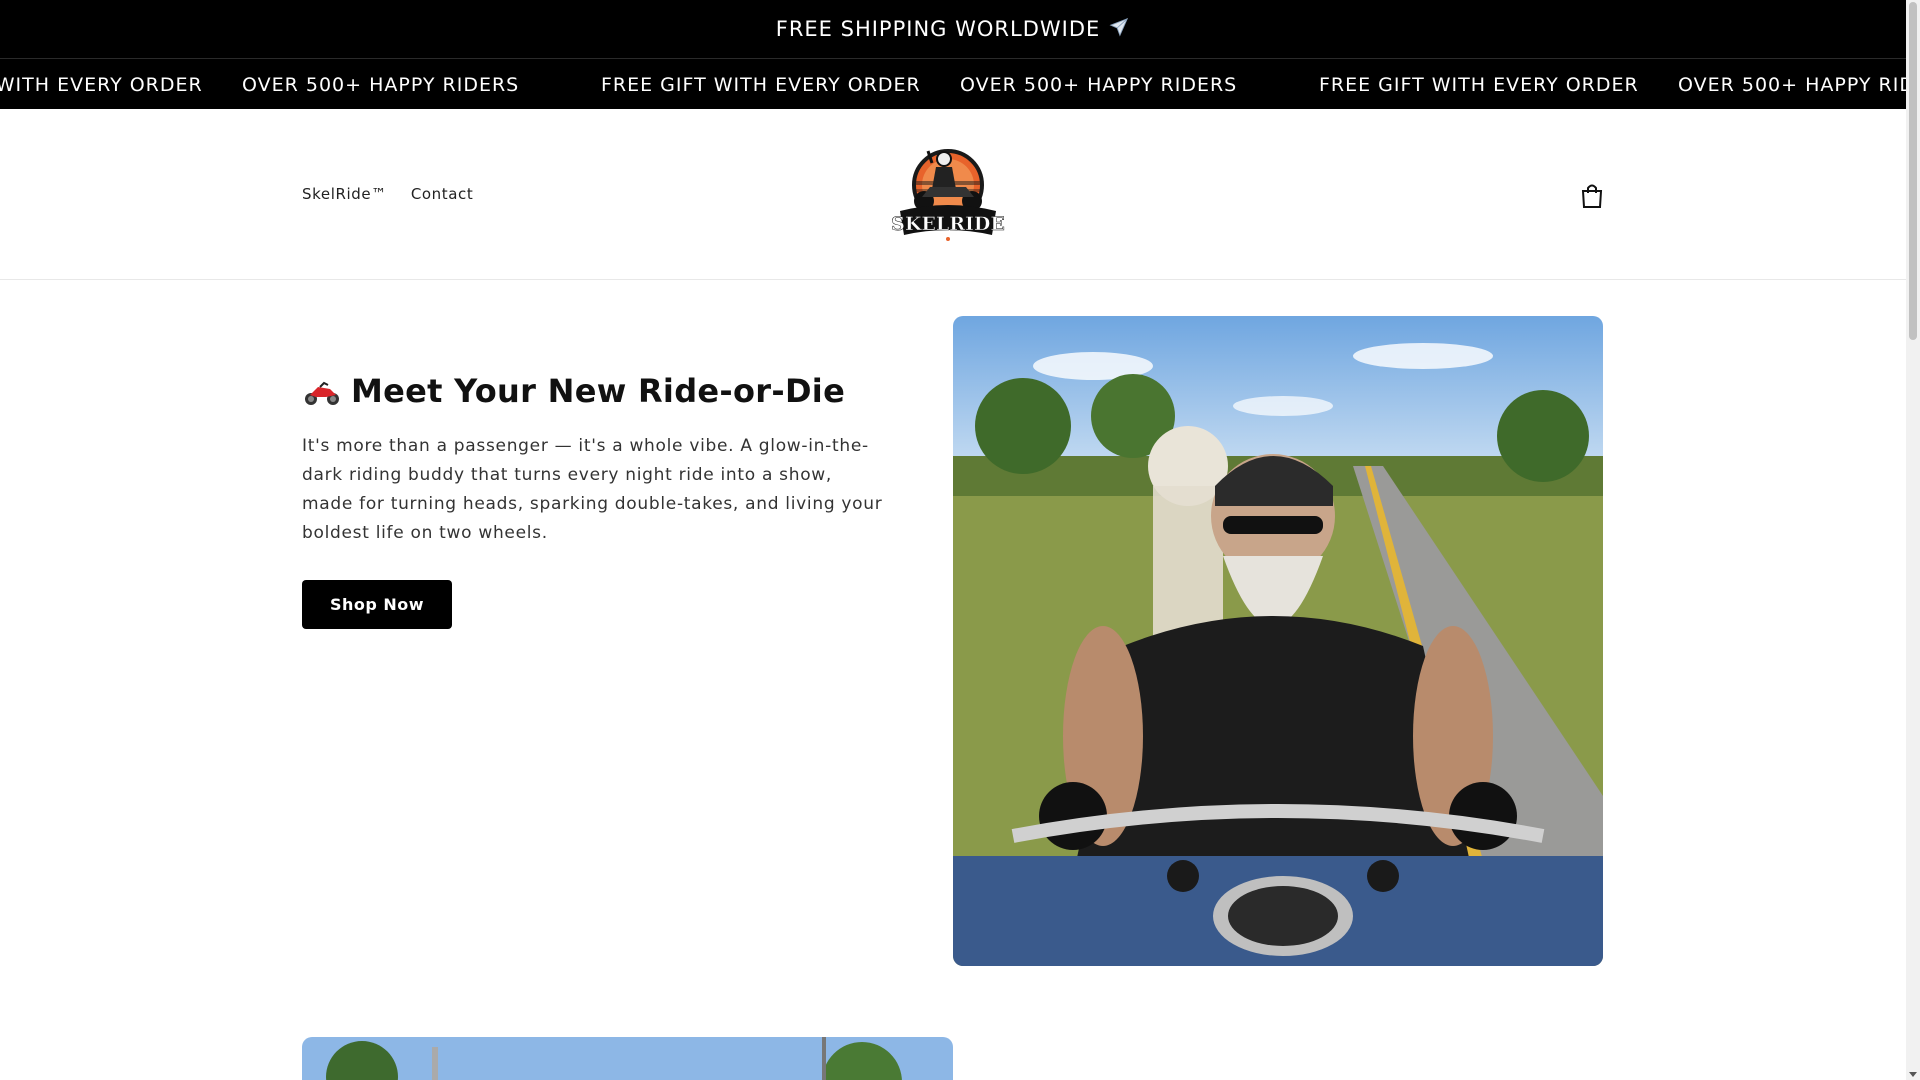 The height and width of the screenshot is (1080, 1920). I want to click on logo-text: SKELRIDE, so click(948, 224).